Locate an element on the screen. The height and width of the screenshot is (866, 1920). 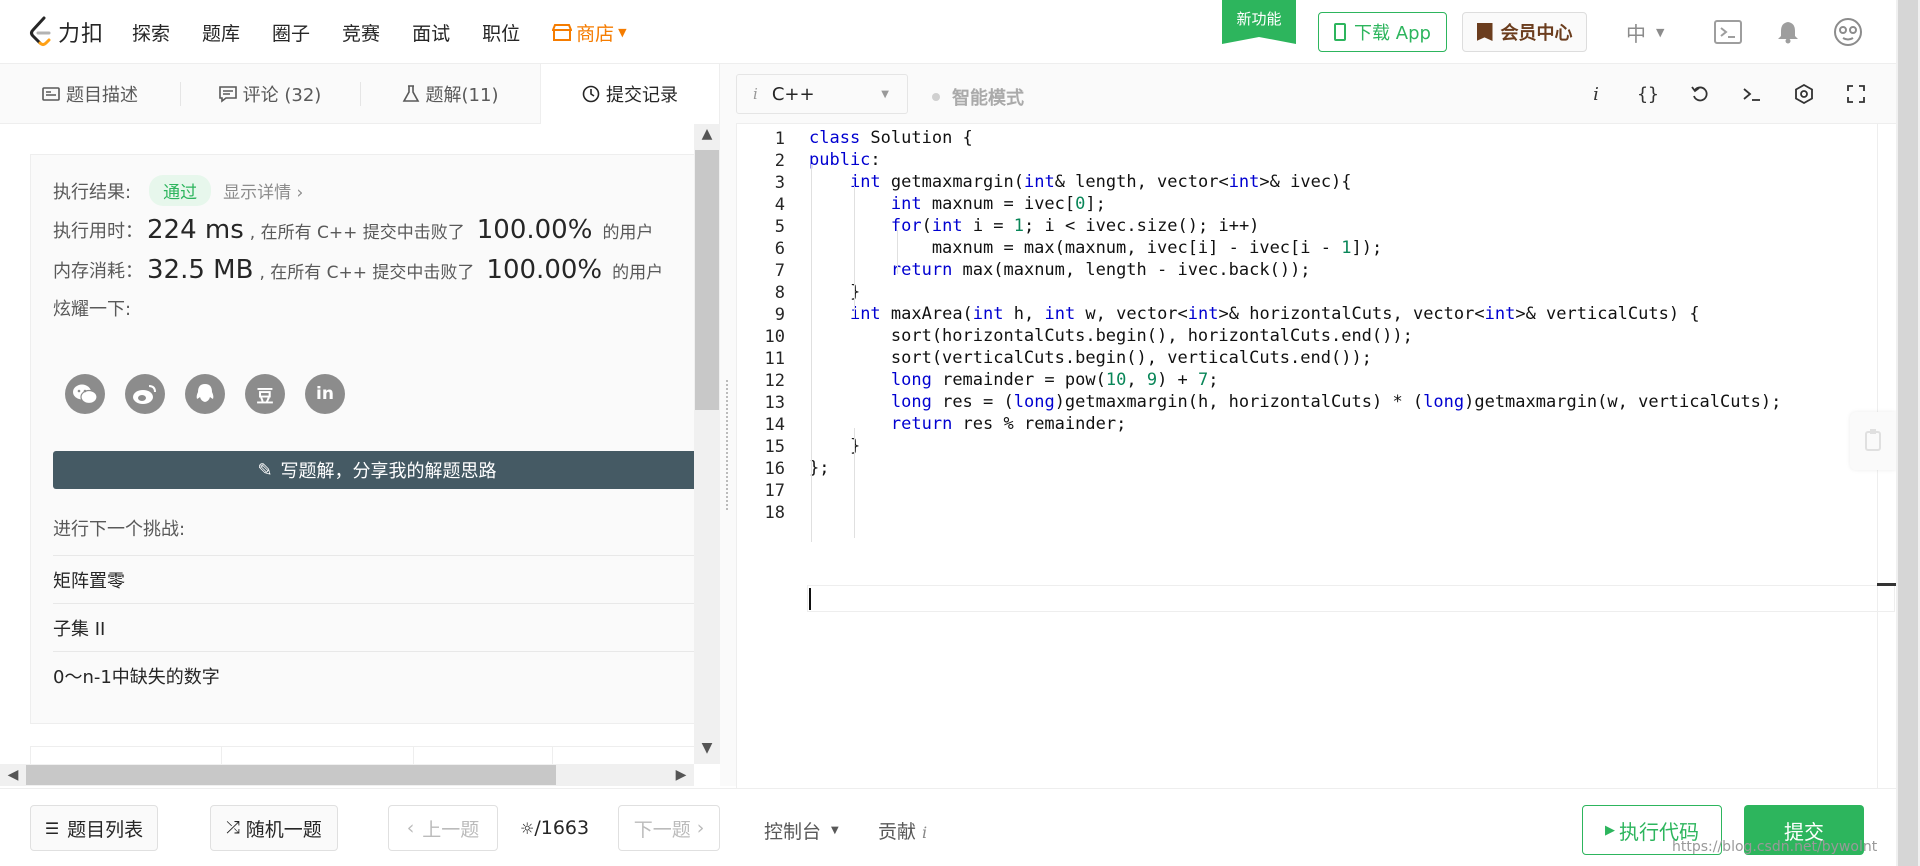
douban-icon: 豆 is located at coordinates (265, 394).